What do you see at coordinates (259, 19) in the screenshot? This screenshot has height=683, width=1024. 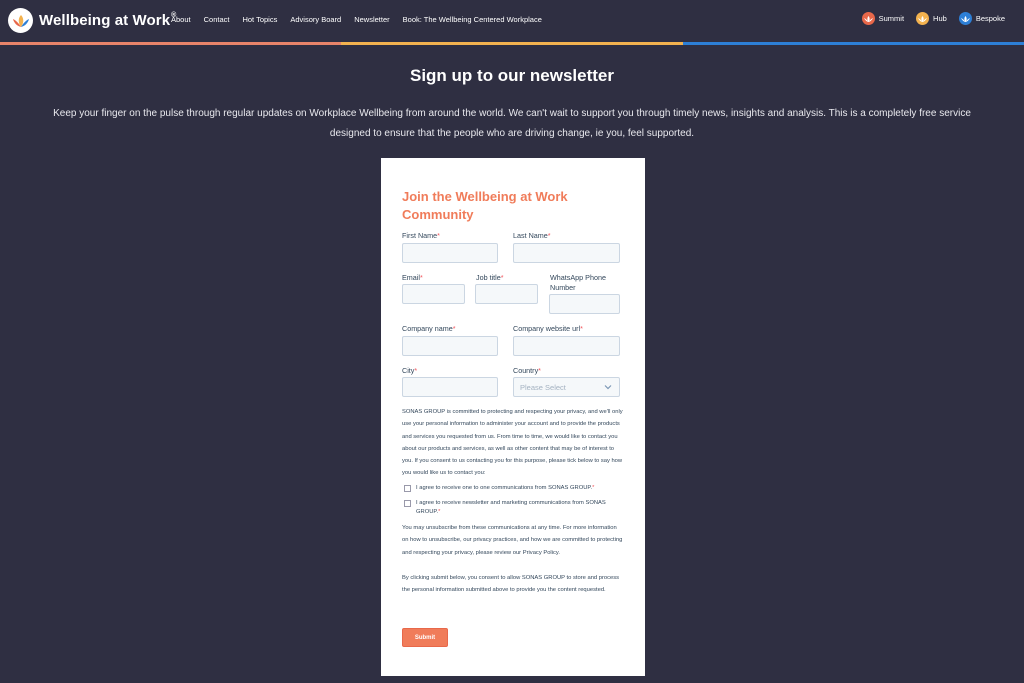 I see `nav-link-hot-topics: Hot Topics` at bounding box center [259, 19].